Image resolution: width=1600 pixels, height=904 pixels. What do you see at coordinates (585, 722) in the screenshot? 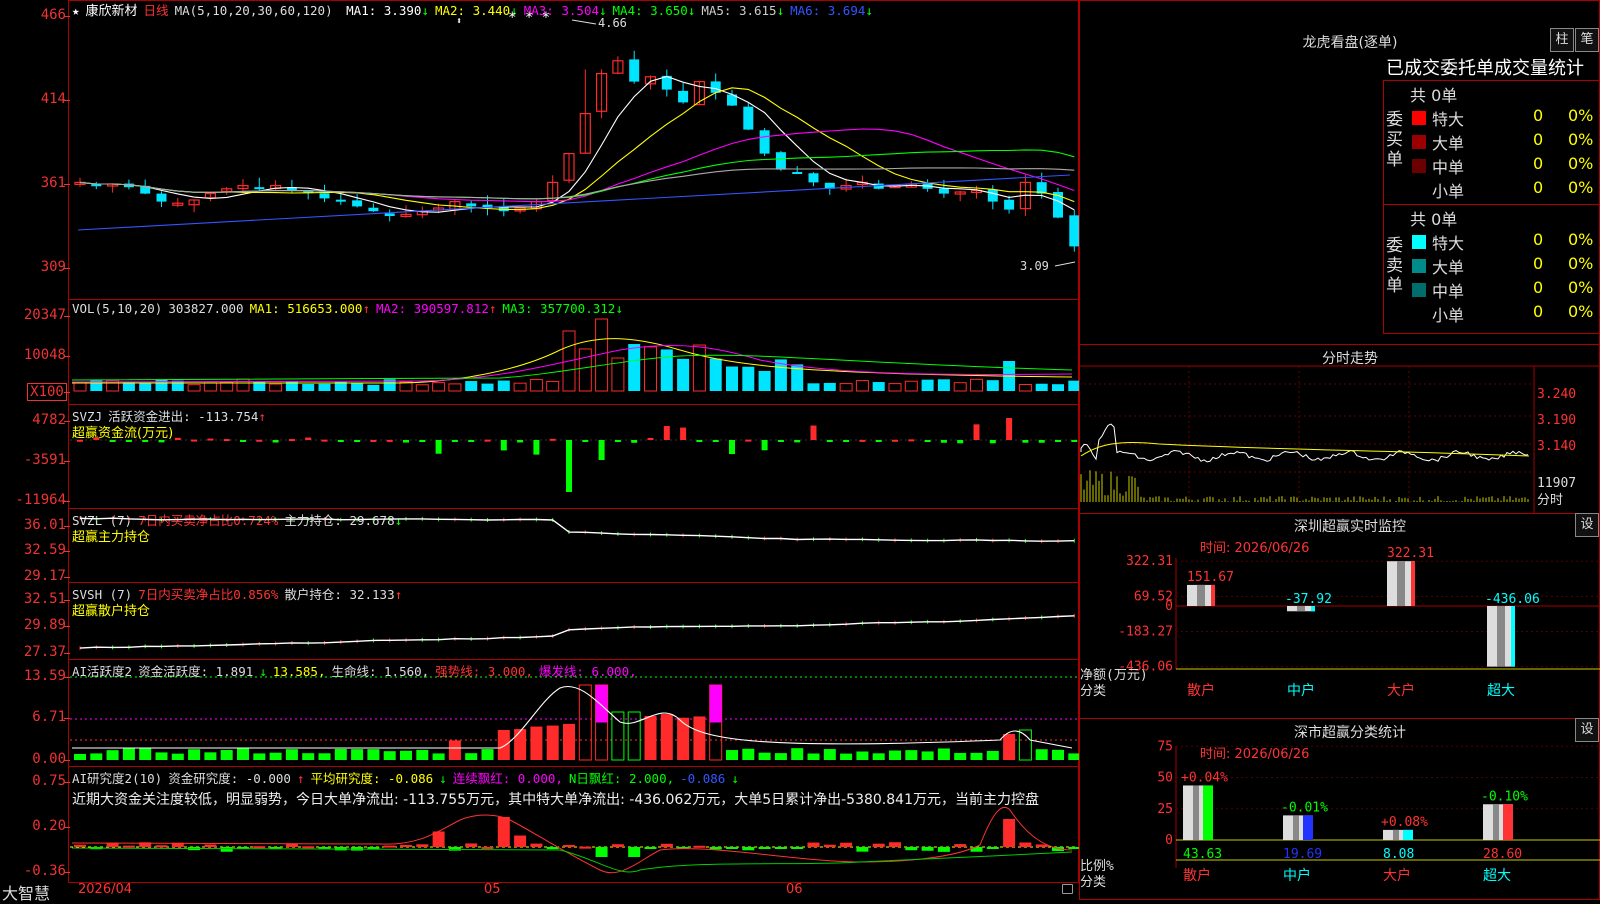
I see `ai2-bar-outline` at bounding box center [585, 722].